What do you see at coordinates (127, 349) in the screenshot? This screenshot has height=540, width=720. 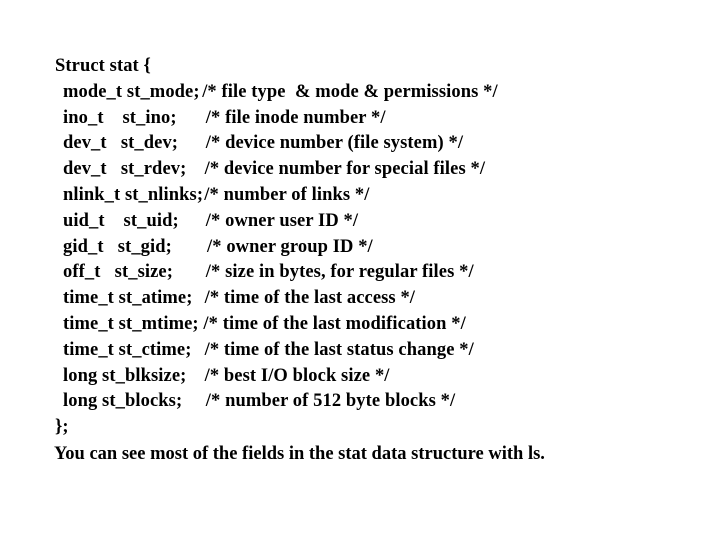 I see `field-declaration: time_t st_ctime;` at bounding box center [127, 349].